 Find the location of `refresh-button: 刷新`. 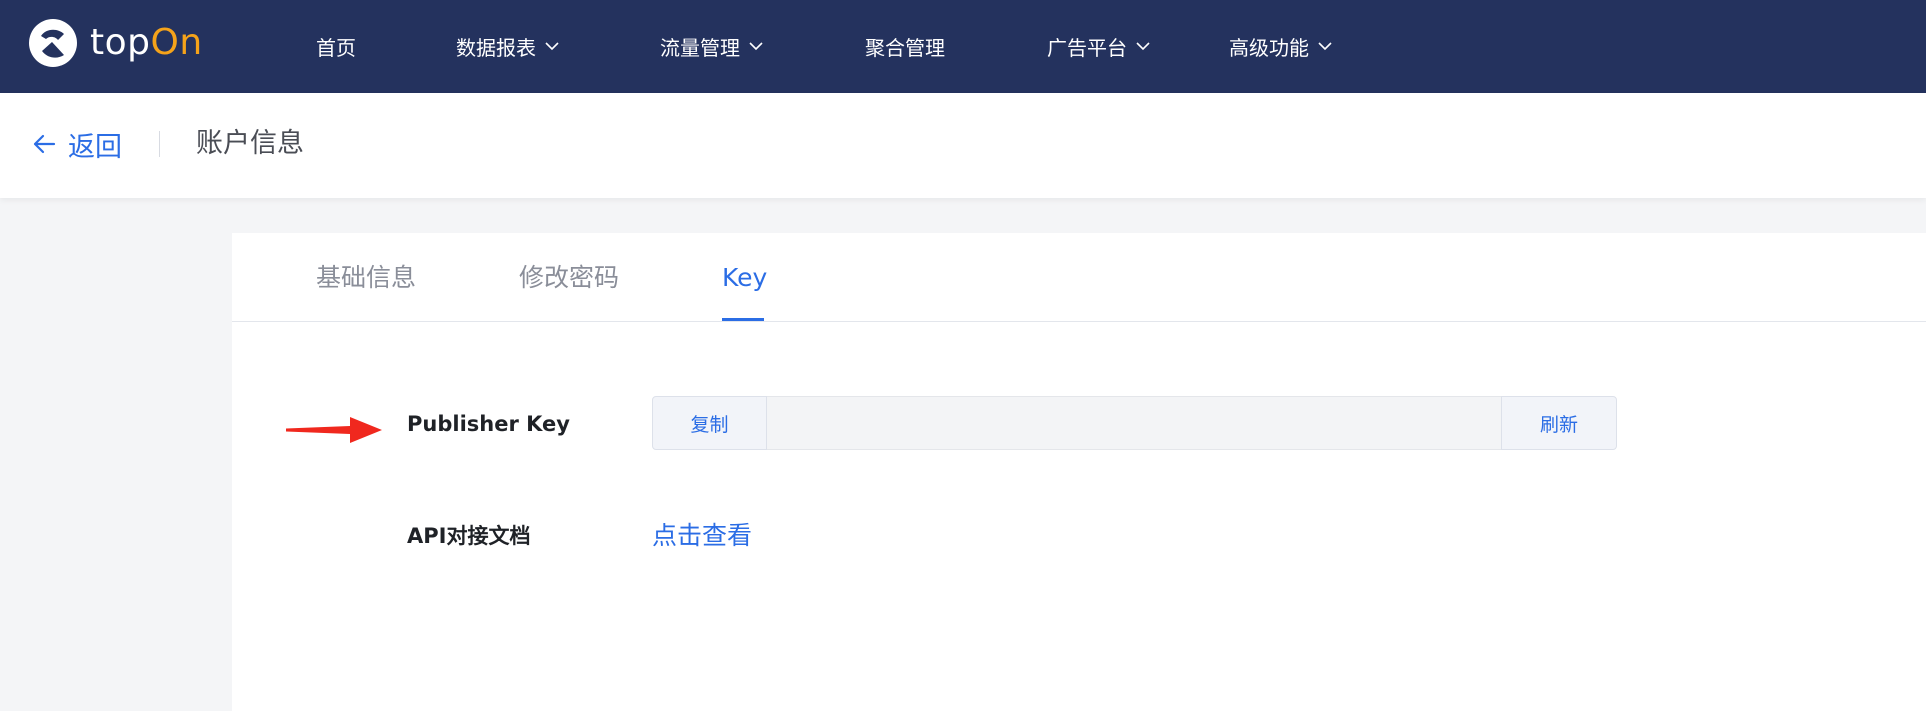

refresh-button: 刷新 is located at coordinates (1559, 423).